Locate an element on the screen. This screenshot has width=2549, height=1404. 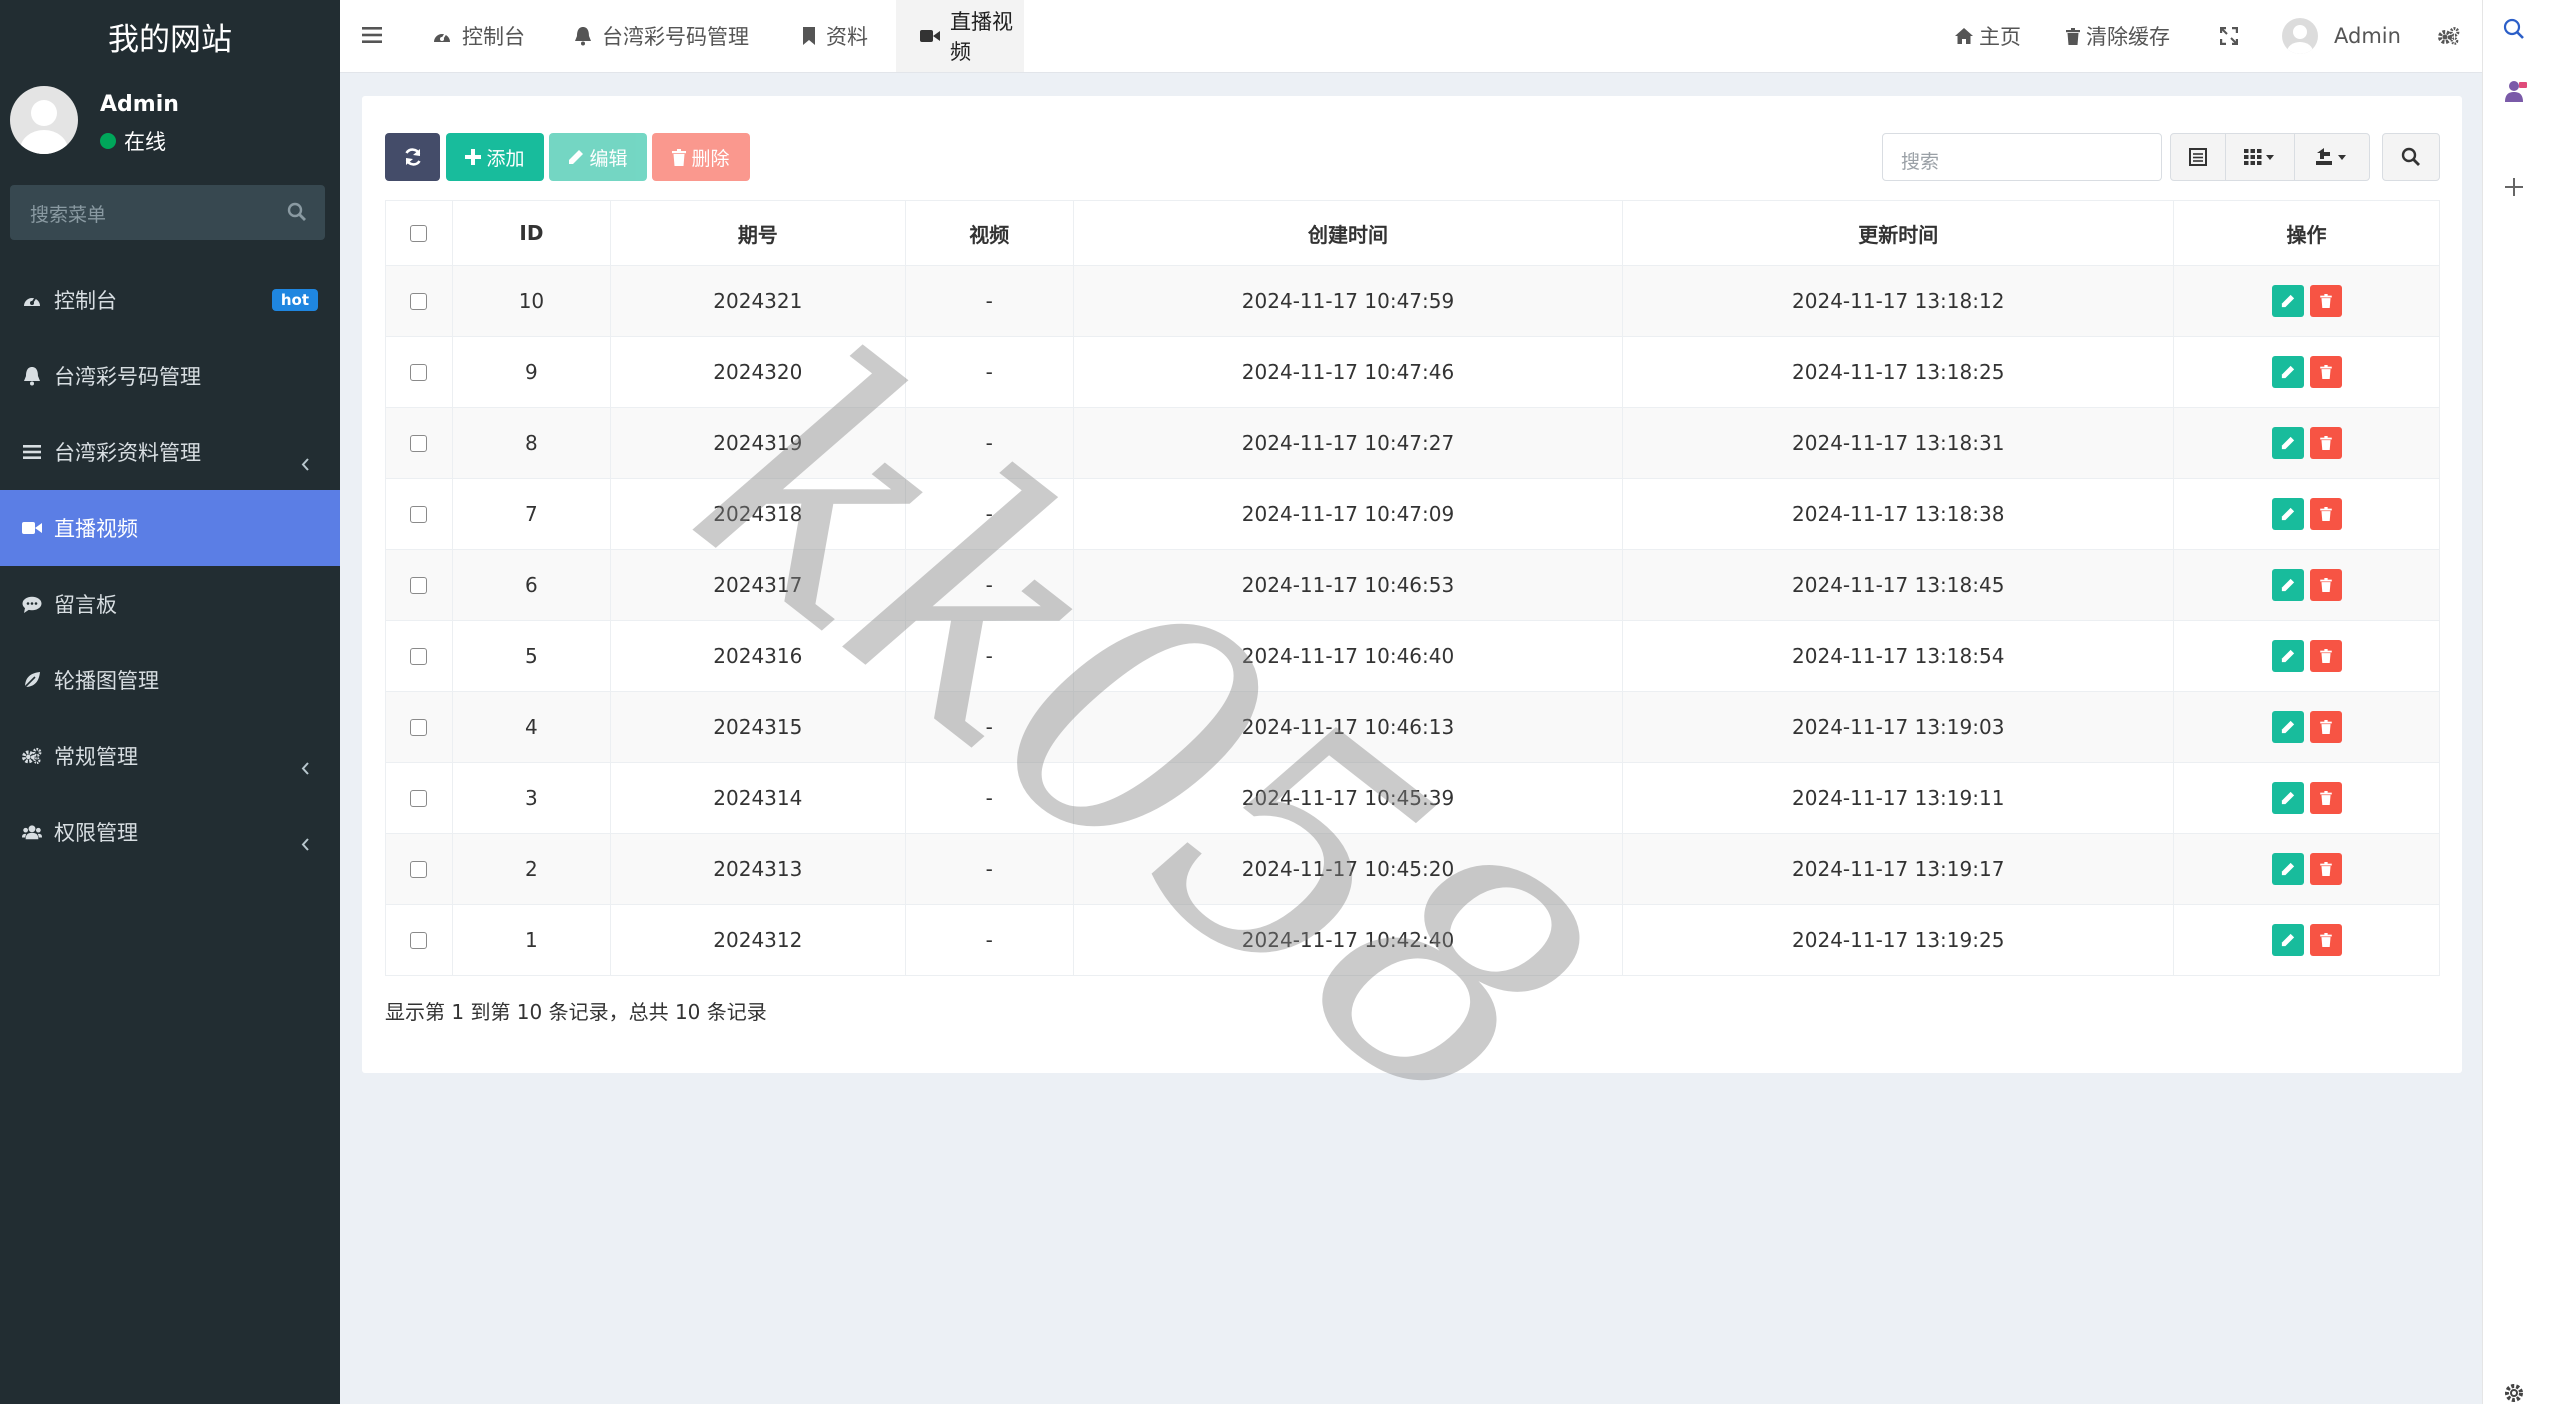
sidebar-item-carousel-management: 轮播图管理 is located at coordinates (170, 680).